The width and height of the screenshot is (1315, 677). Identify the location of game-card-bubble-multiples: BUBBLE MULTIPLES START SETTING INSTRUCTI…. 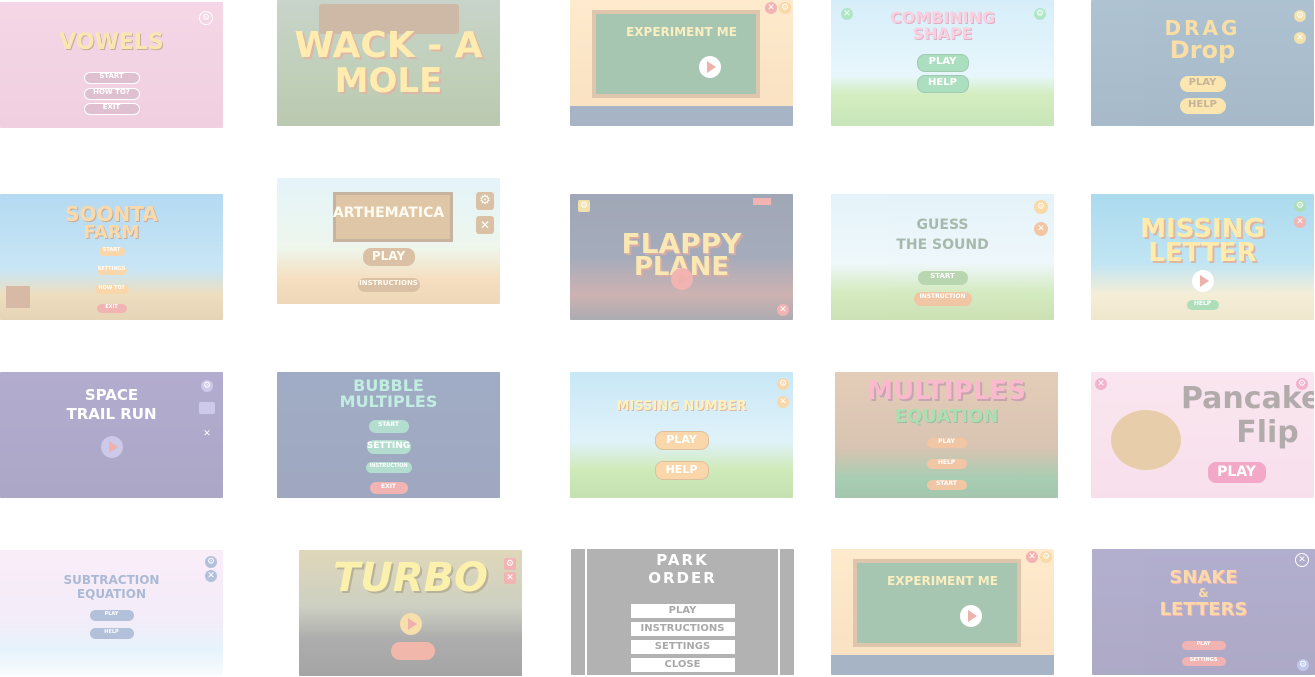
(388, 435).